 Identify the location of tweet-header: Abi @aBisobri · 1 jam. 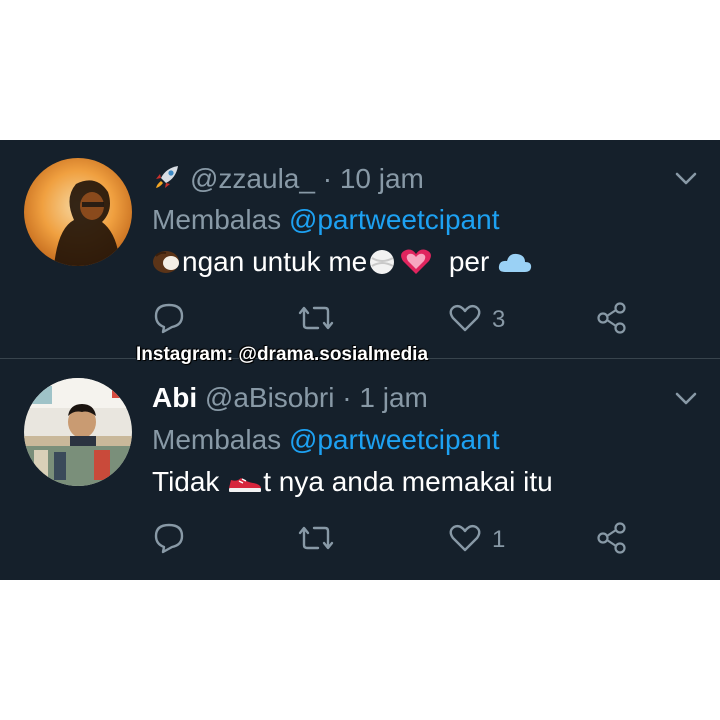
(290, 398).